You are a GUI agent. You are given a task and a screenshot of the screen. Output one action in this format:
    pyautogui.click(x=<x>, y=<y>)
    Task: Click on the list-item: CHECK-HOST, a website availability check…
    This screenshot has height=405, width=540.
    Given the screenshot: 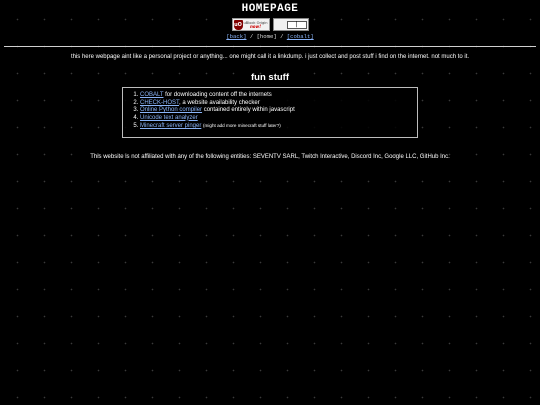 What is the action you would take?
    pyautogui.click(x=278, y=104)
    